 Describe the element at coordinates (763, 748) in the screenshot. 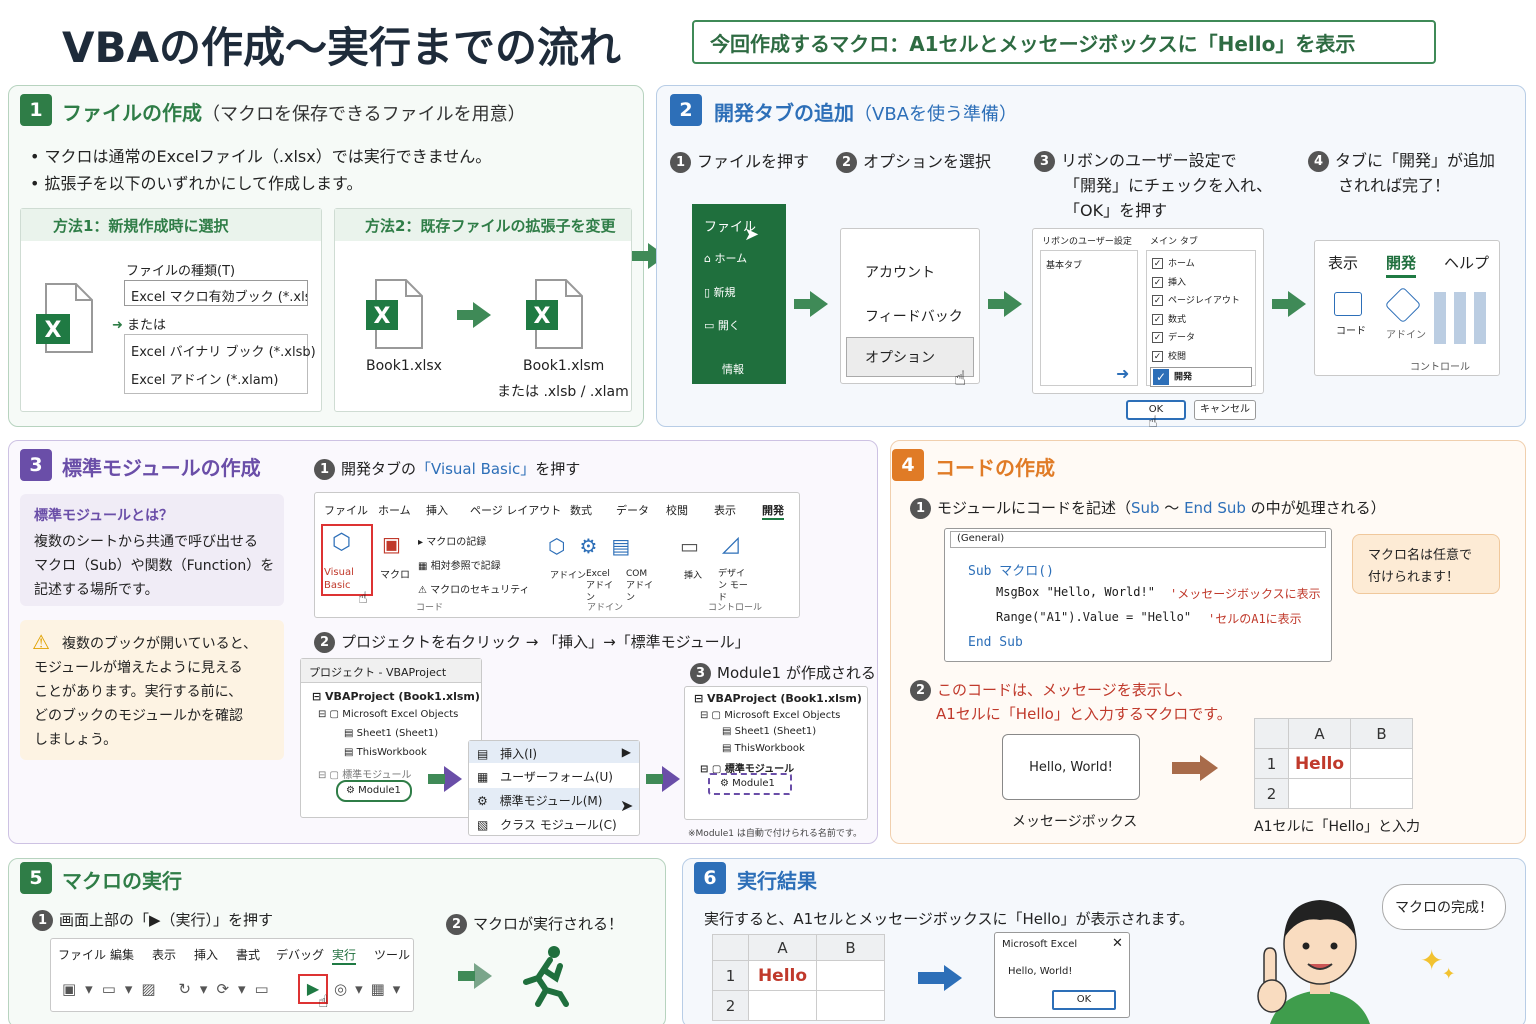

I see `project-thisworkbook-after: ▤ ThisWorkbook` at that location.